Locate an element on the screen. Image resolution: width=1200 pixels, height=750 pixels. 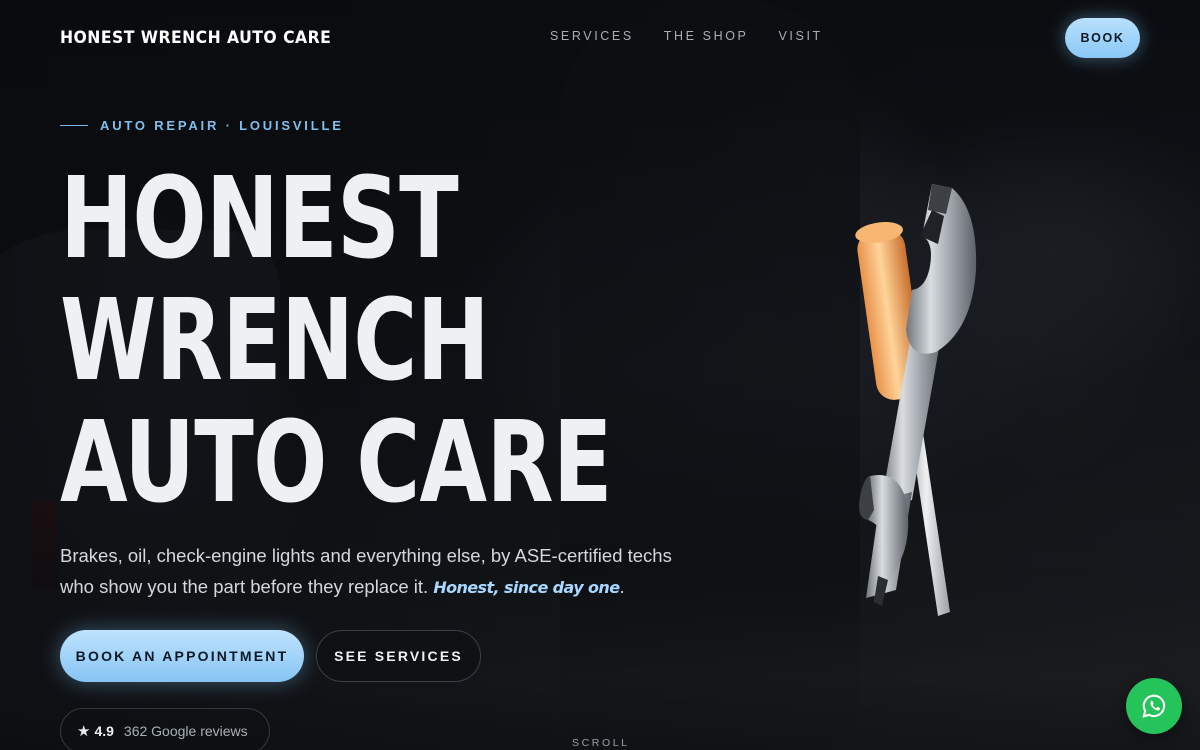
review-rating: 4.9 is located at coordinates (104, 731).